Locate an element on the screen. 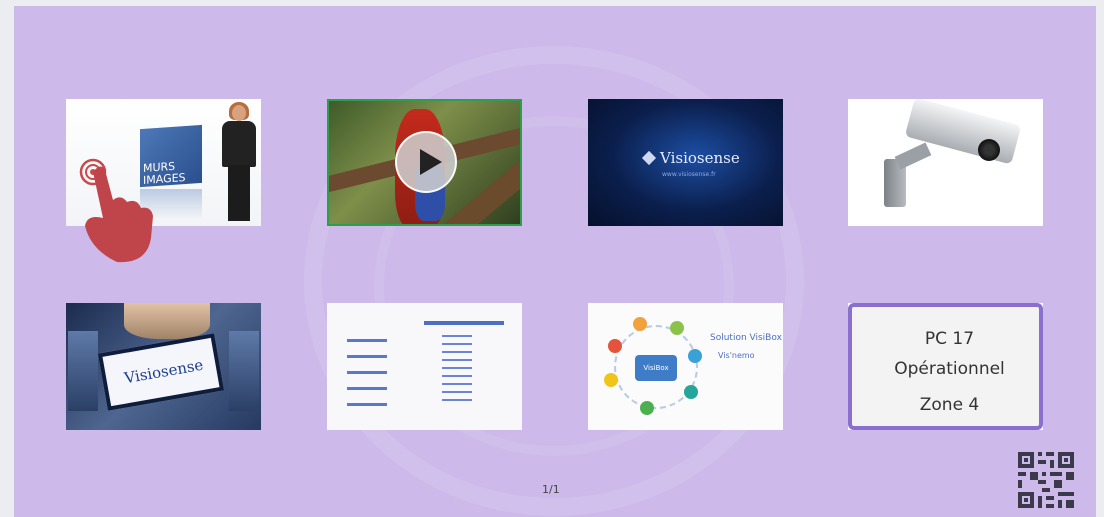  side-screen-left is located at coordinates (83, 371).